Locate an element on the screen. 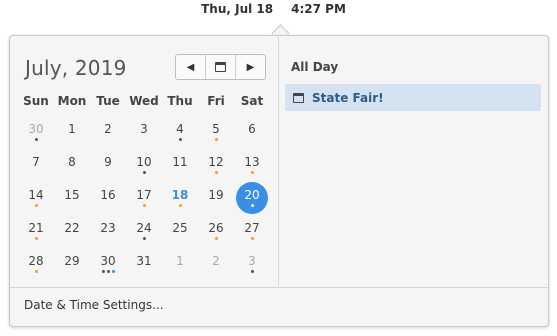 This screenshot has height=336, width=557. chevron-left-icon: ◀ is located at coordinates (190, 67).